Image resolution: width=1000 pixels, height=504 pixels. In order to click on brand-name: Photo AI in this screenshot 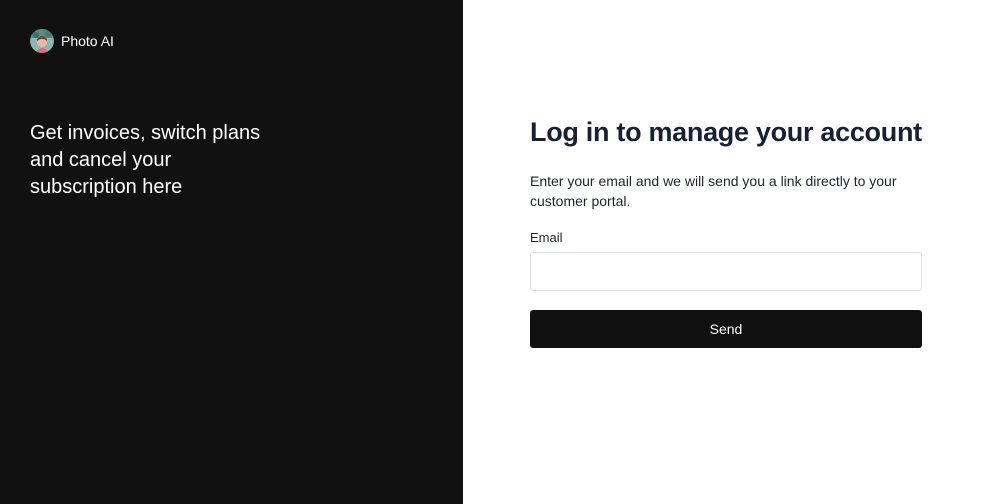, I will do `click(87, 41)`.